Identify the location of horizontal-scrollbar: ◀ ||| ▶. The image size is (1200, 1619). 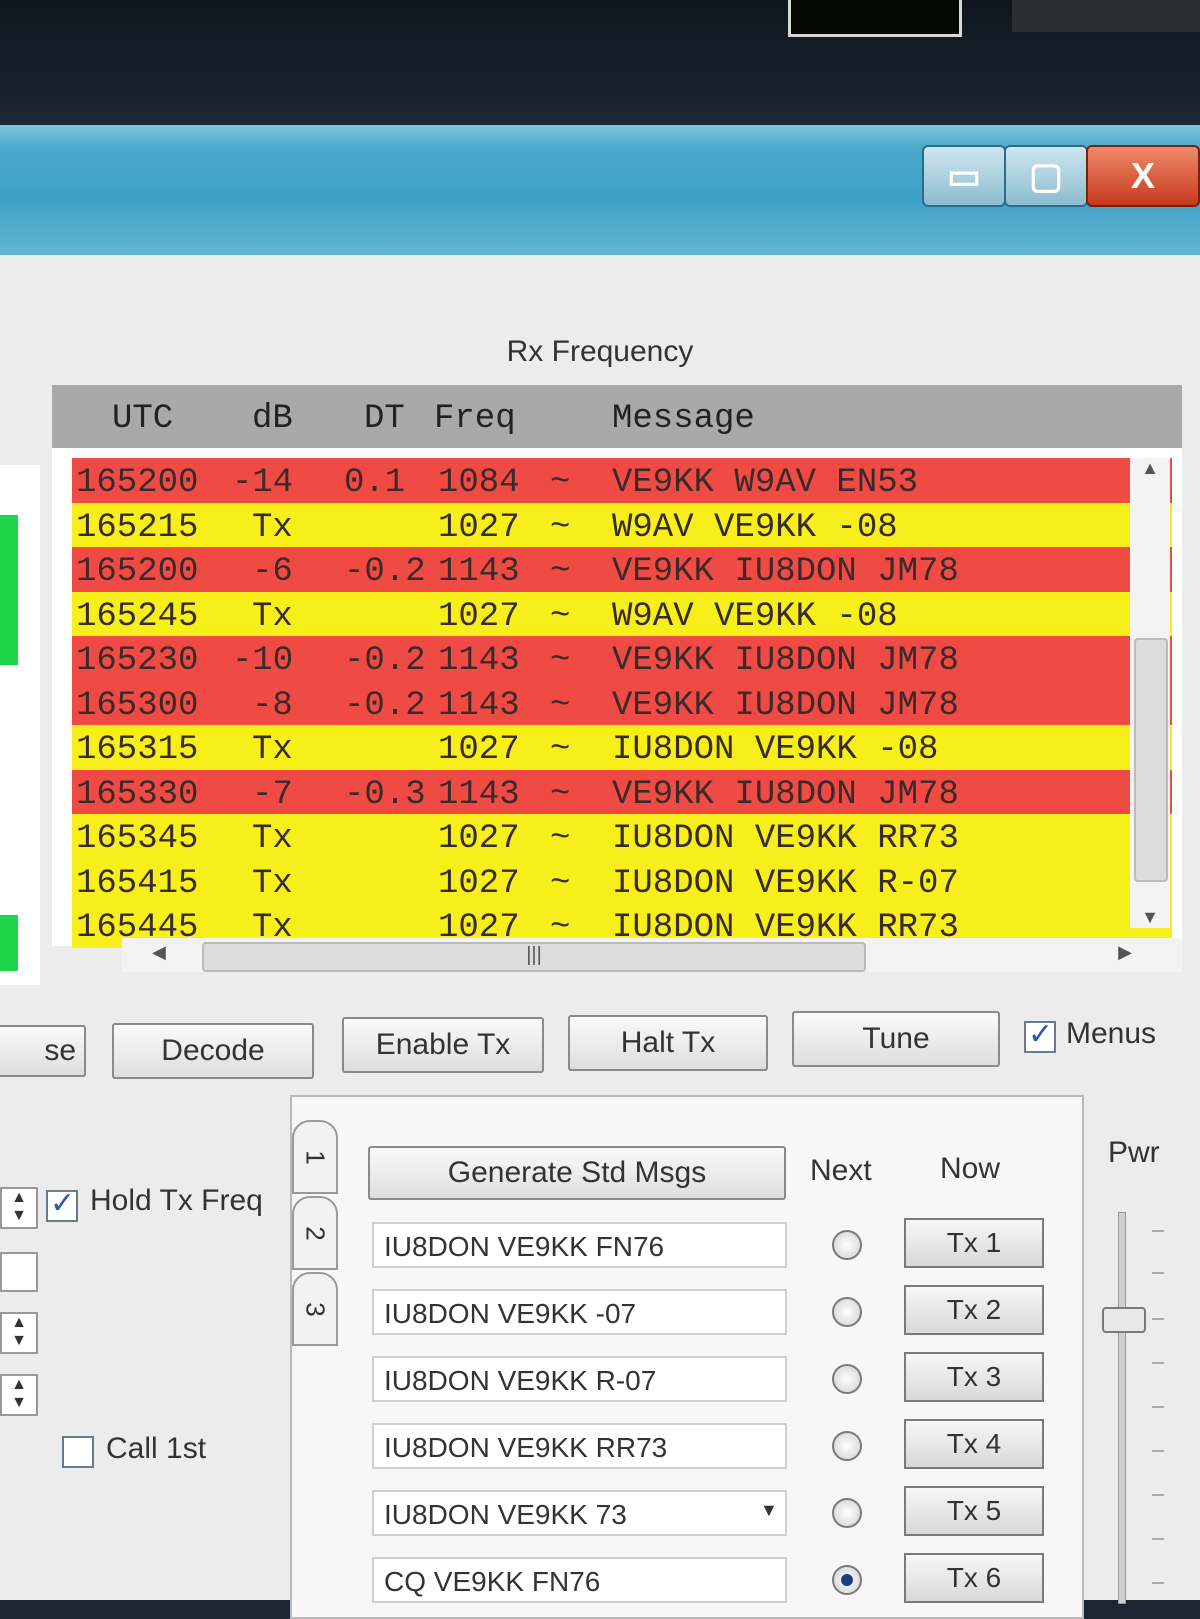
(652, 955).